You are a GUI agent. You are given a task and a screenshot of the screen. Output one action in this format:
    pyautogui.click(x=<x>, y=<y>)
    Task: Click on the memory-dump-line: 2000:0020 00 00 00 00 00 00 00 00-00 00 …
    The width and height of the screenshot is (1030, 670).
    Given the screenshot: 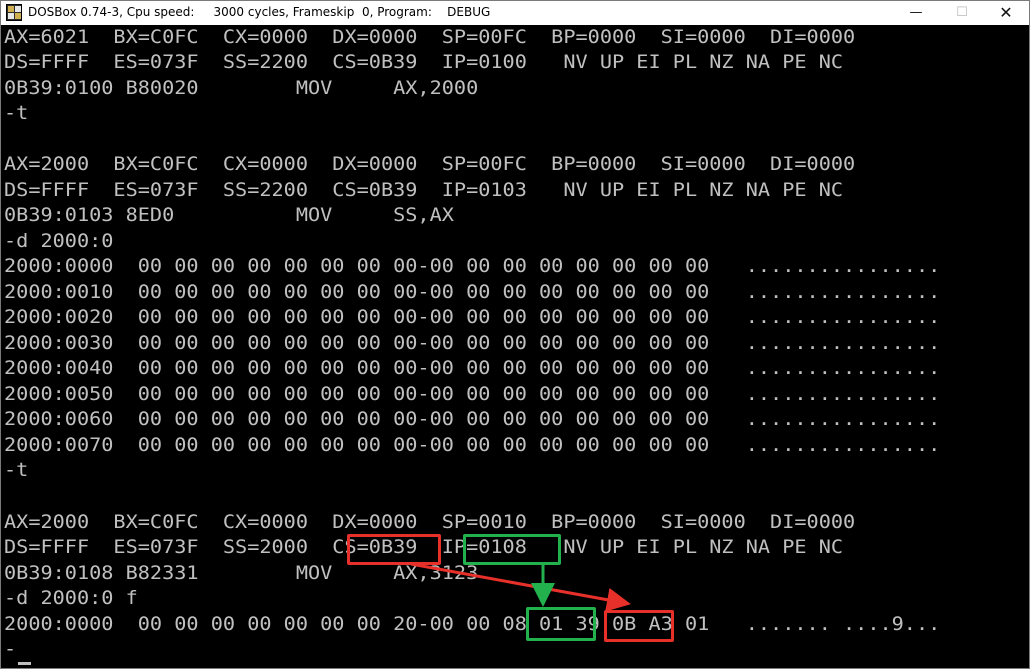 What is the action you would take?
    pyautogui.click(x=472, y=317)
    